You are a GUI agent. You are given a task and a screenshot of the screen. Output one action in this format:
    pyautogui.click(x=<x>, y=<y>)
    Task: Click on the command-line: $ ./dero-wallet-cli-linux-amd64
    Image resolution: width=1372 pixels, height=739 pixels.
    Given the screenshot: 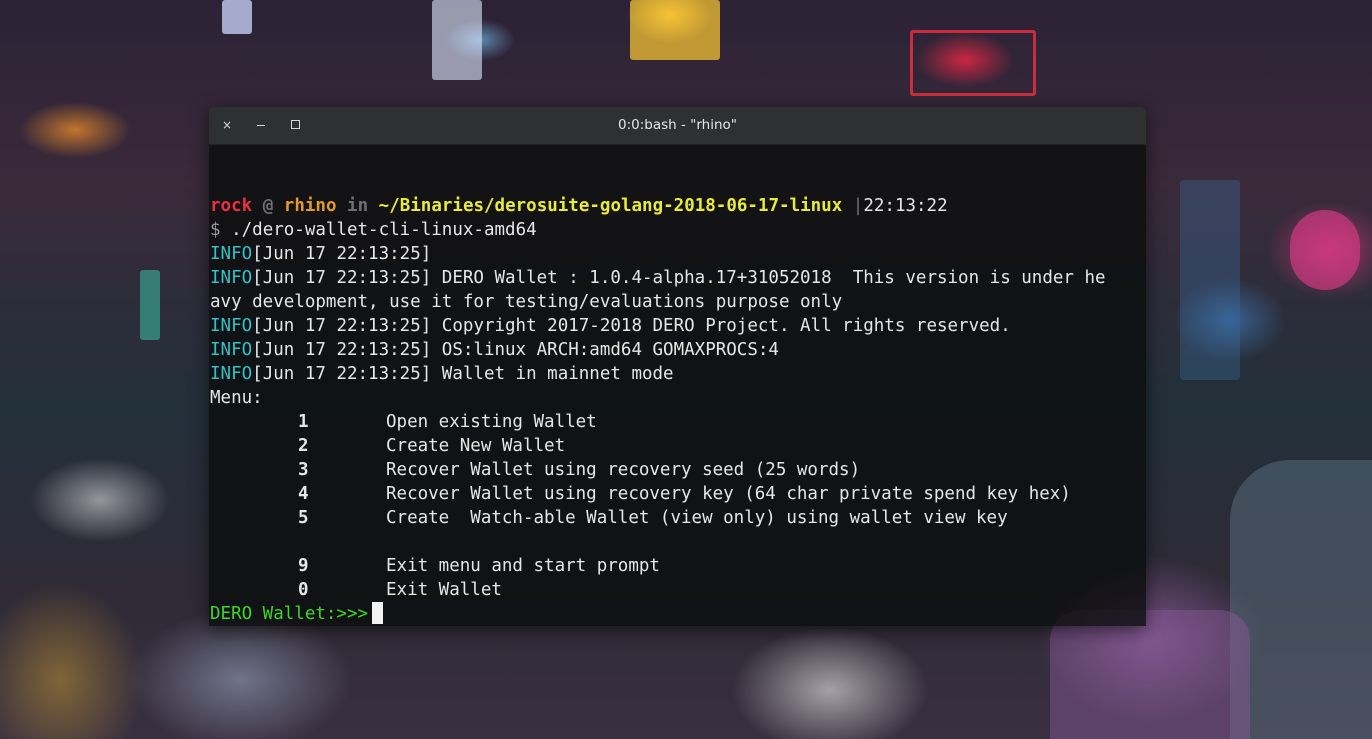 What is the action you would take?
    pyautogui.click(x=373, y=230)
    